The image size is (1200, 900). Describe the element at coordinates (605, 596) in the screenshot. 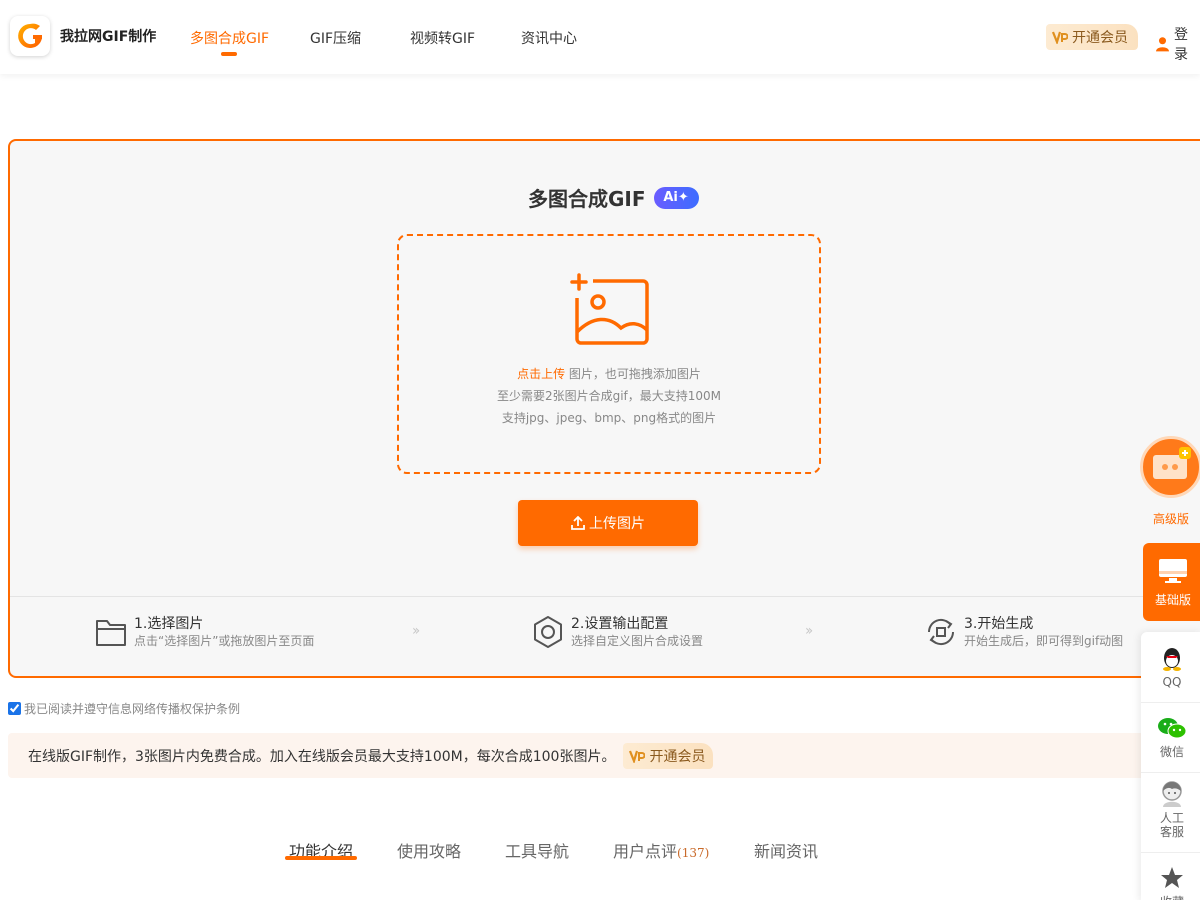

I see `steps-divider` at that location.